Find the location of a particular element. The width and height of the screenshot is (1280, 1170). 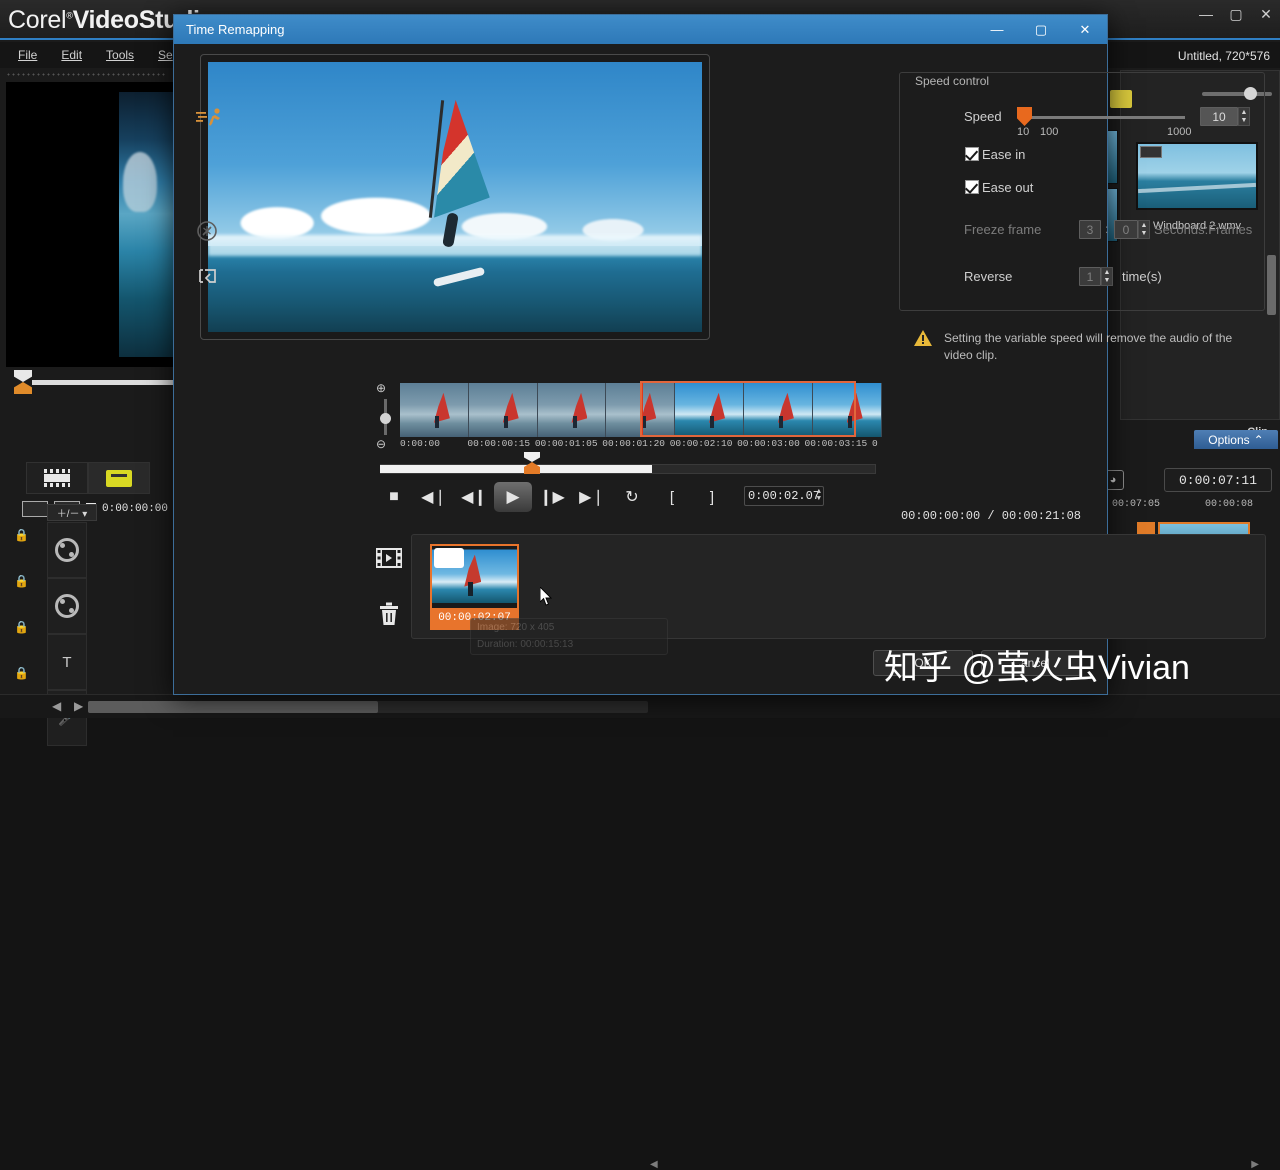

menu-file-label: File is located at coordinates (28, 55).